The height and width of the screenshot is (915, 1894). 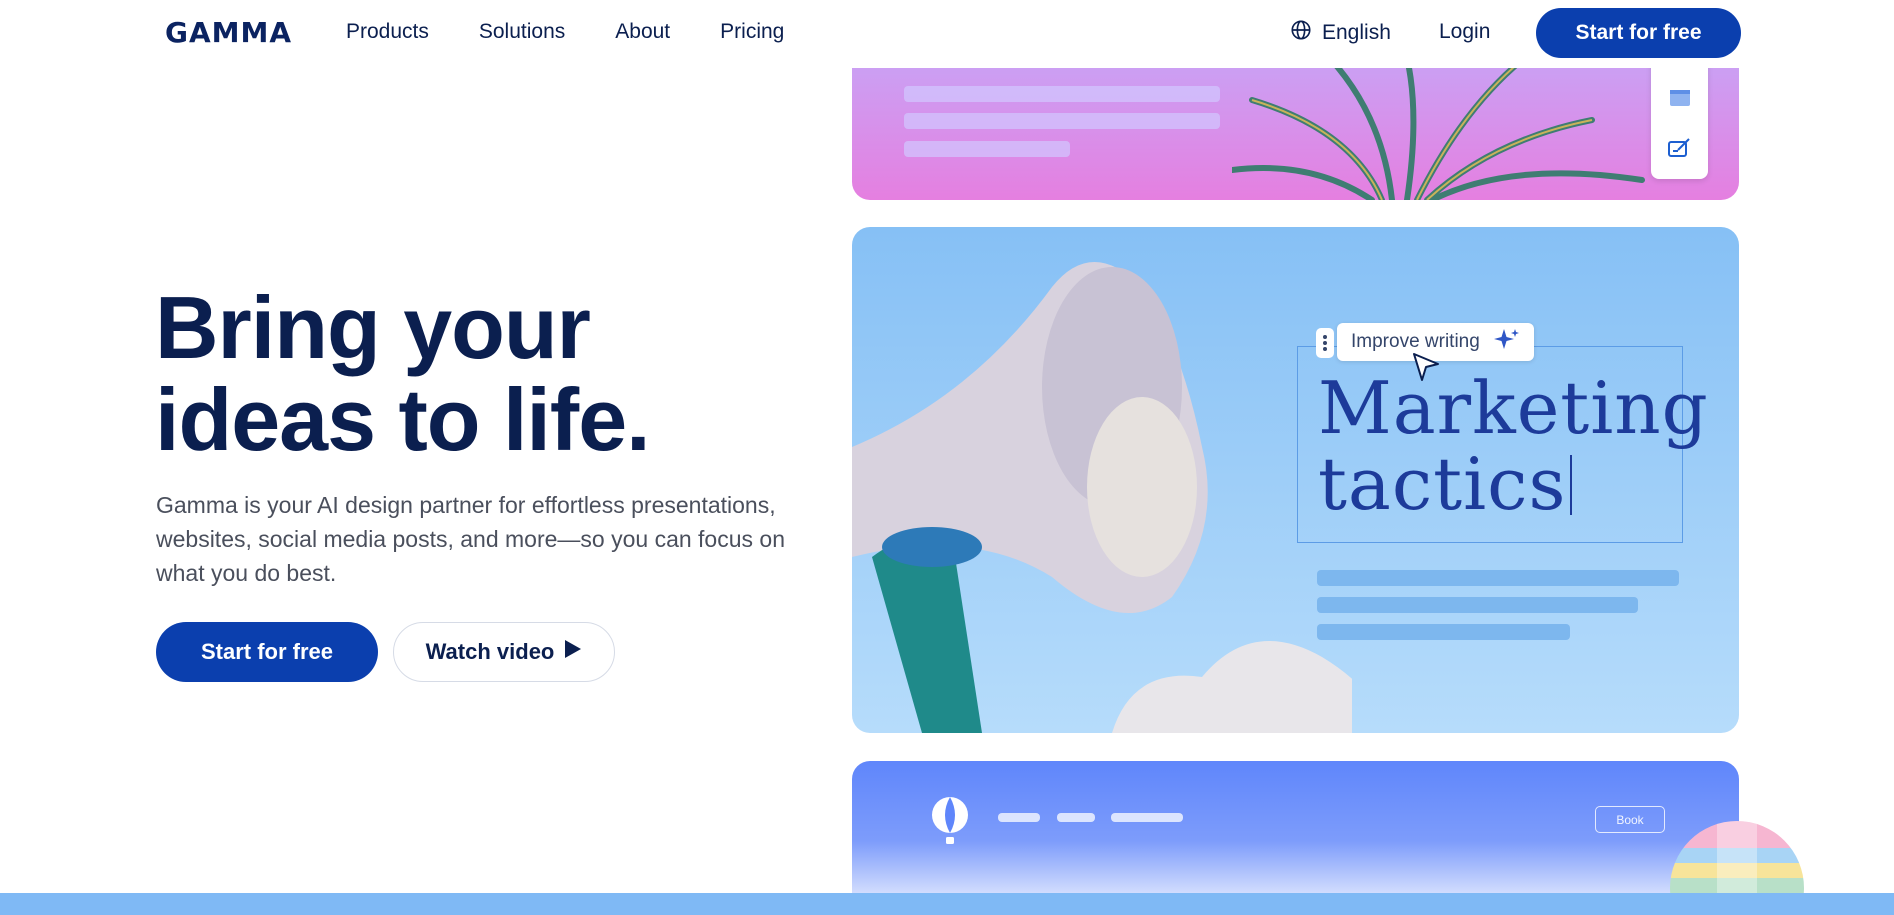 I want to click on nav-links: Products Solutions About Pricing, so click(x=565, y=32).